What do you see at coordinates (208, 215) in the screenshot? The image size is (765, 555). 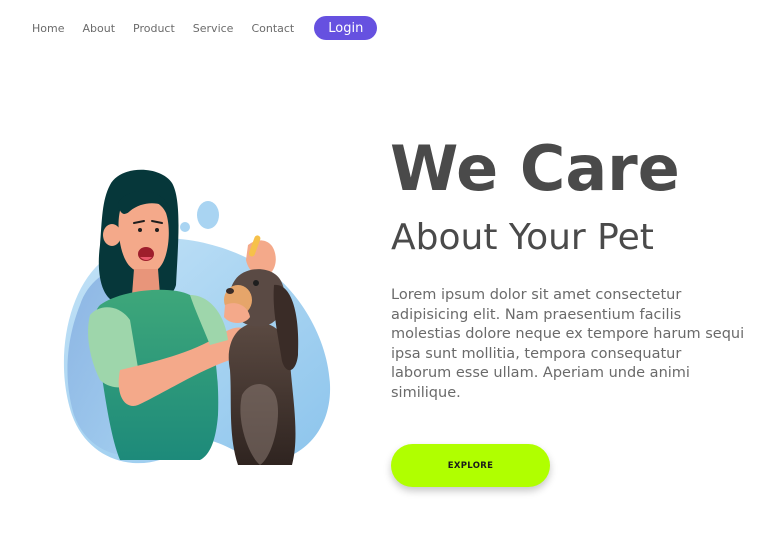 I see `bubble-large` at bounding box center [208, 215].